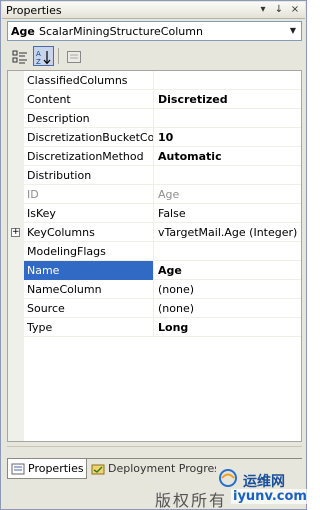 The height and width of the screenshot is (510, 320). What do you see at coordinates (38, 54) in the screenshot?
I see `svg-text: A` at bounding box center [38, 54].